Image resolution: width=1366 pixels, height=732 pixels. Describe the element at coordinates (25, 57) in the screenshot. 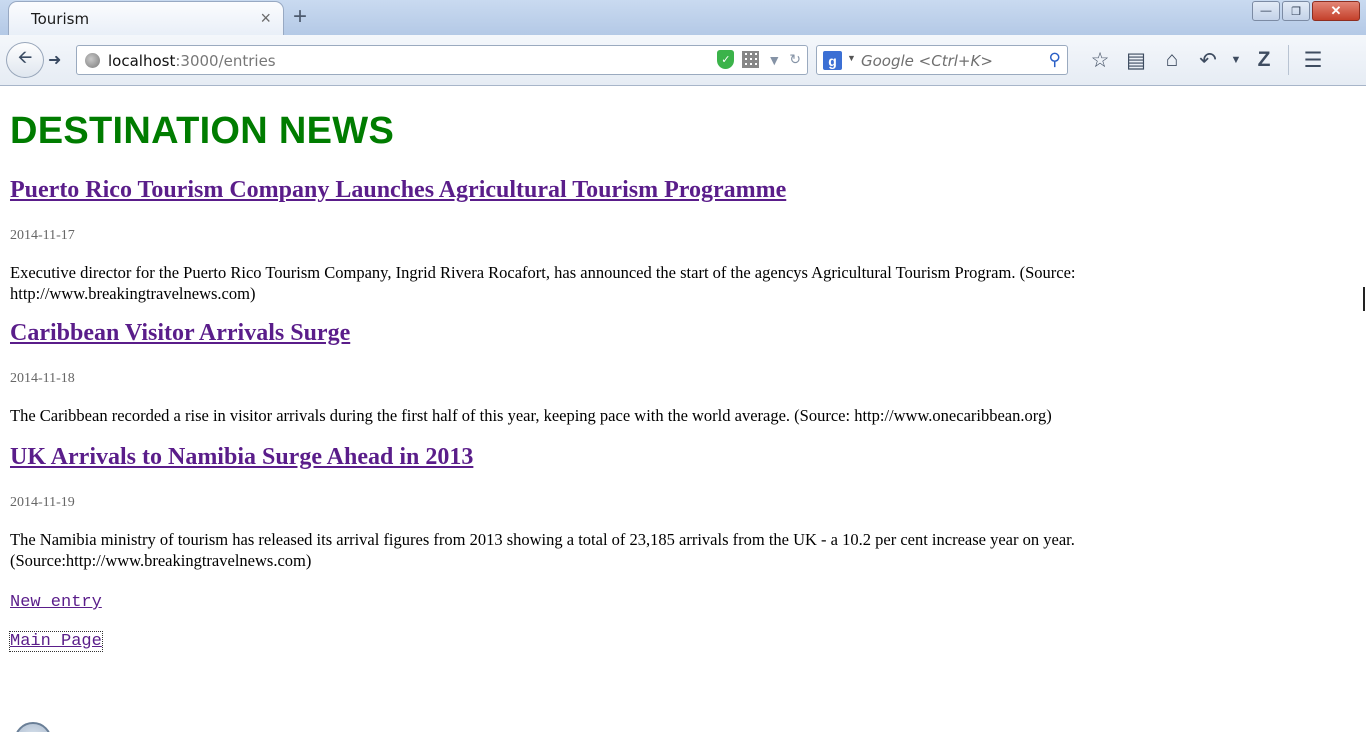

I see `back-arrow-icon: 🡨` at that location.